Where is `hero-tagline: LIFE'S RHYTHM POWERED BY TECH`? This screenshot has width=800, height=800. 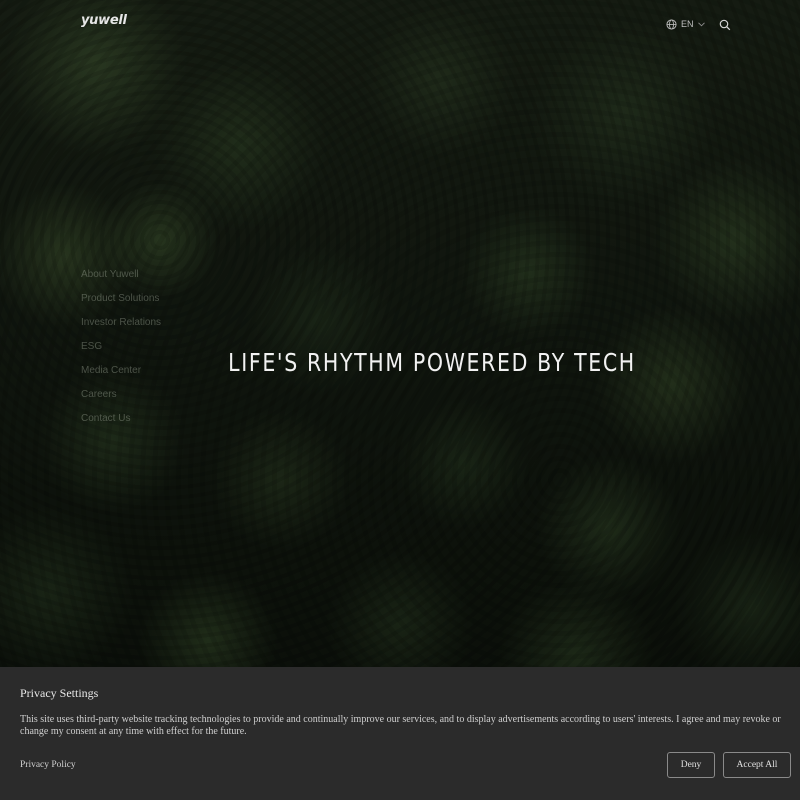
hero-tagline: LIFE'S RHYTHM POWERED BY TECH is located at coordinates (432, 362).